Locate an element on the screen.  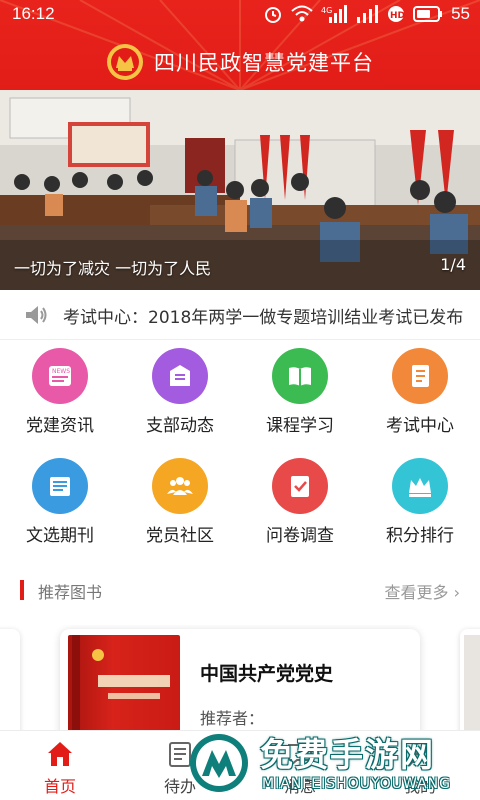
notice-marquee: 考试中心：2018年两学一做专题培训结业考试已发布 is located at coordinates (240, 315).